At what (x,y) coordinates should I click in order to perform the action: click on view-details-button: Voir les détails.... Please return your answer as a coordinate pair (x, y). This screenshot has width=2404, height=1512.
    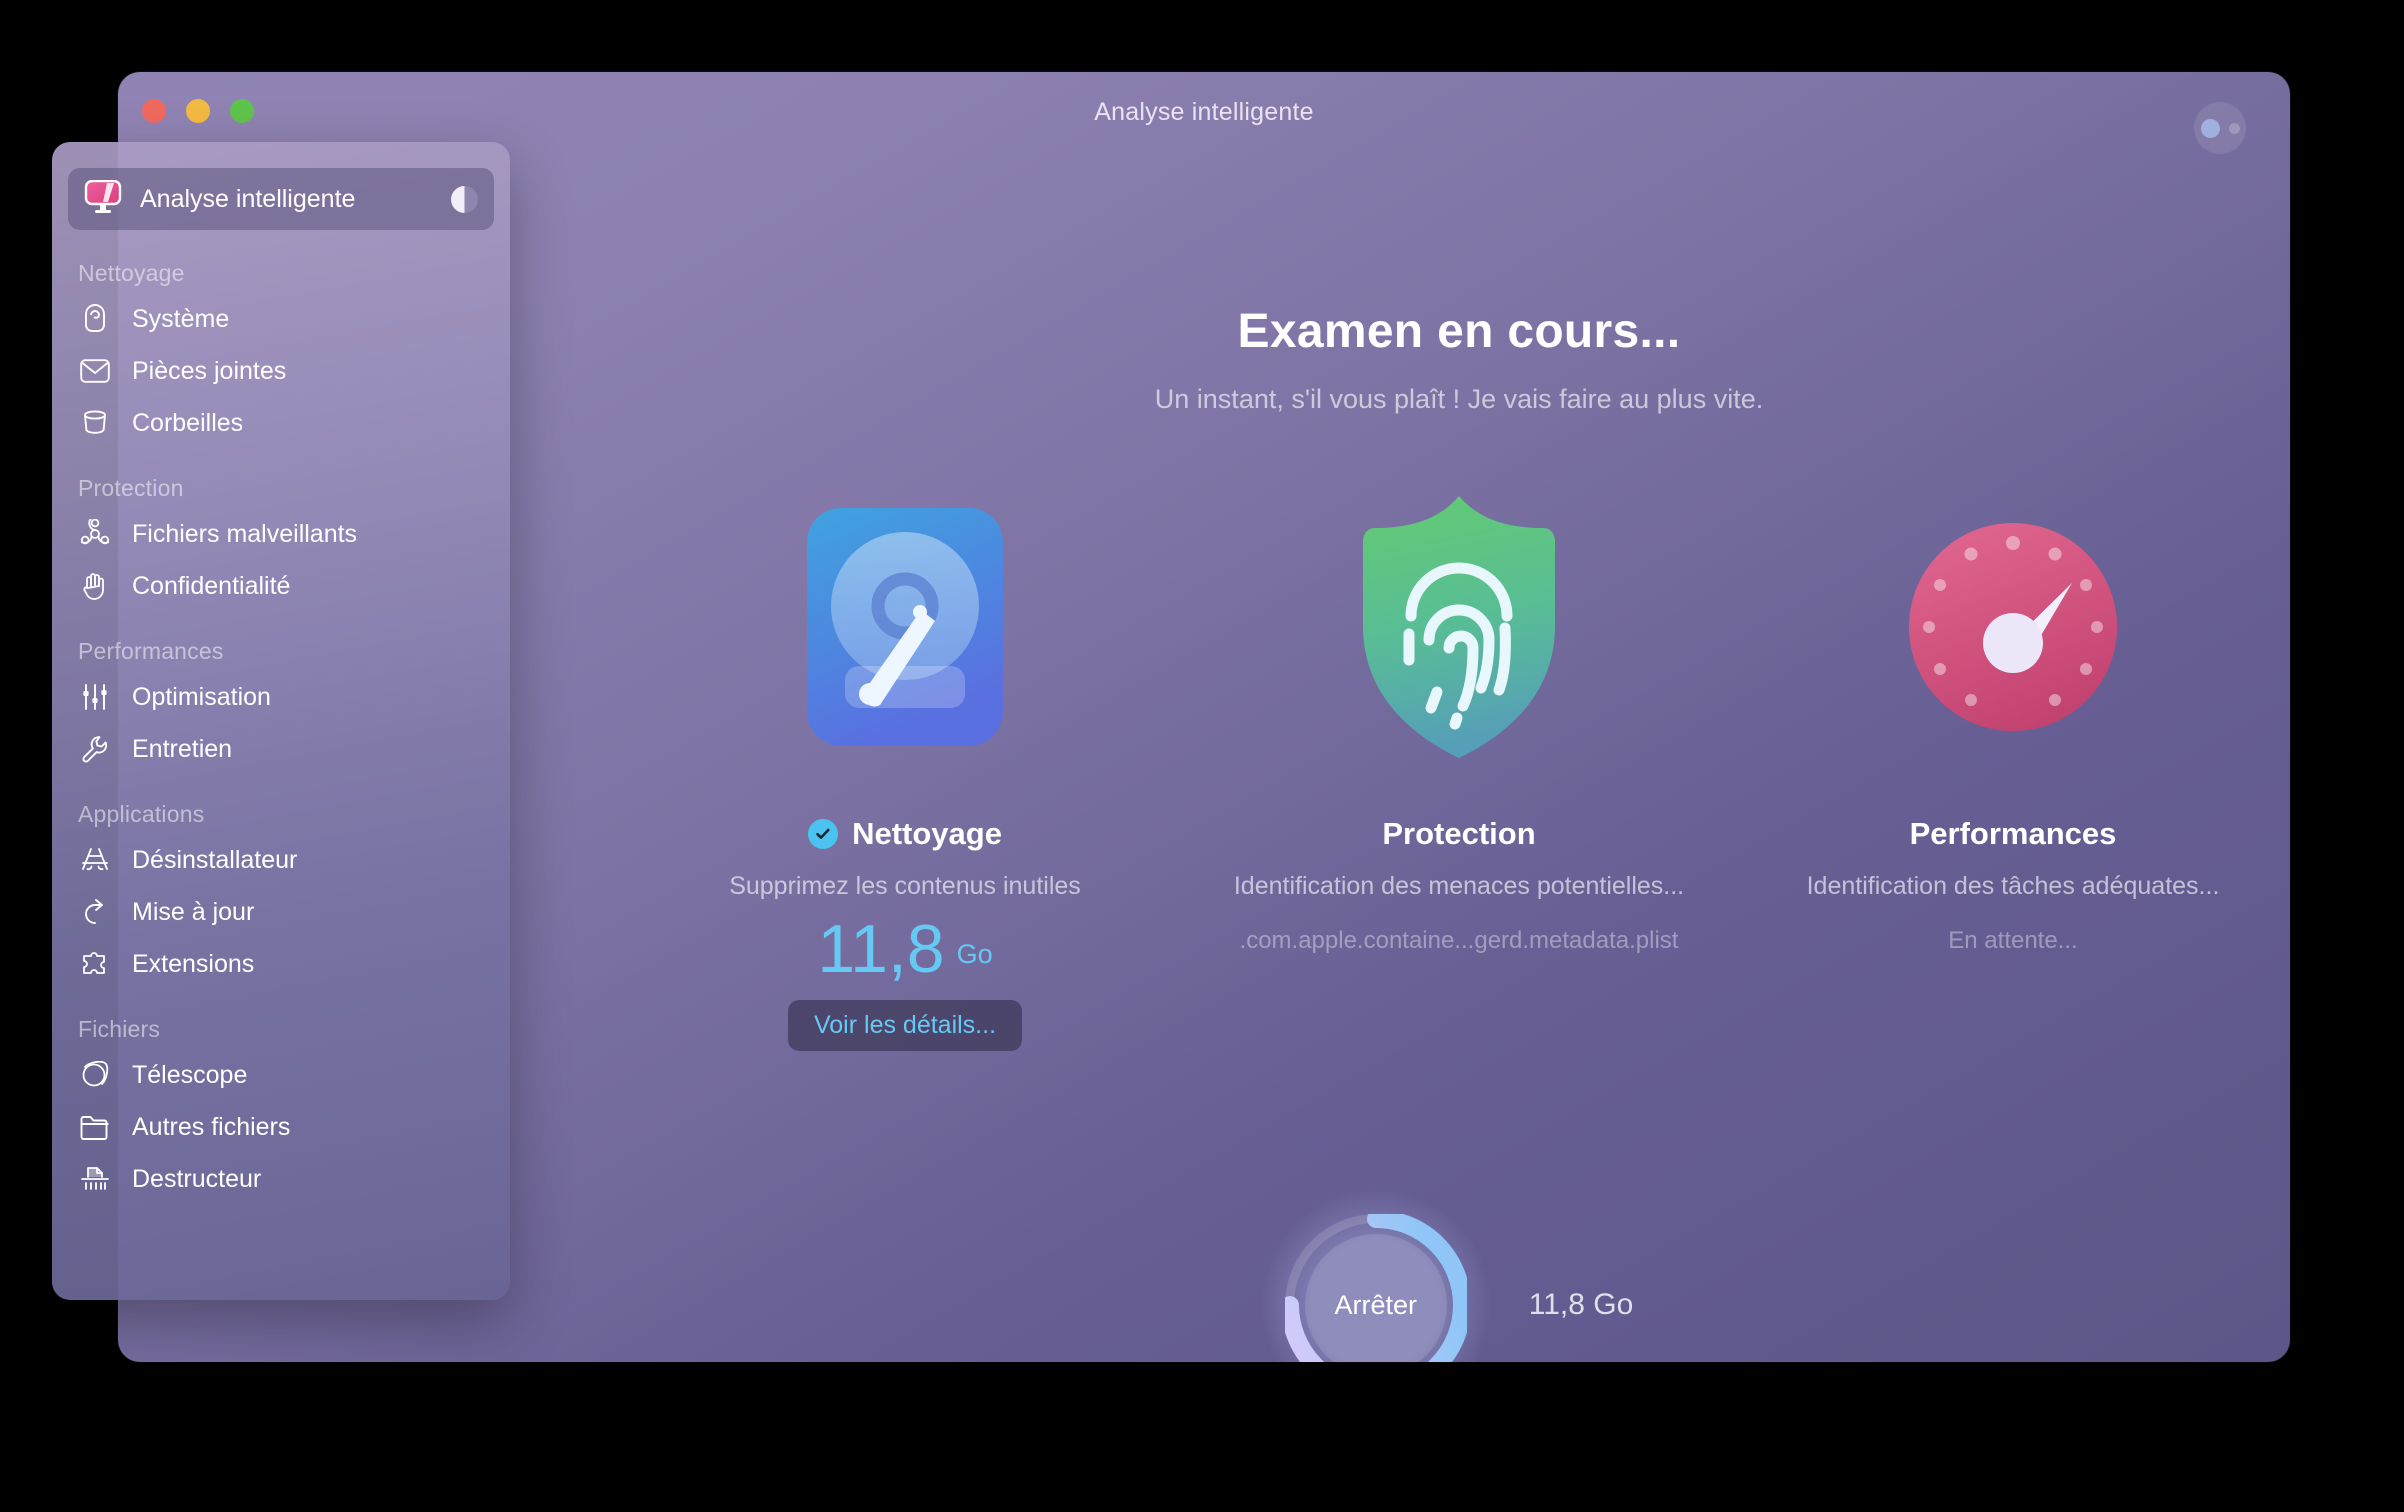
    Looking at the image, I should click on (905, 1025).